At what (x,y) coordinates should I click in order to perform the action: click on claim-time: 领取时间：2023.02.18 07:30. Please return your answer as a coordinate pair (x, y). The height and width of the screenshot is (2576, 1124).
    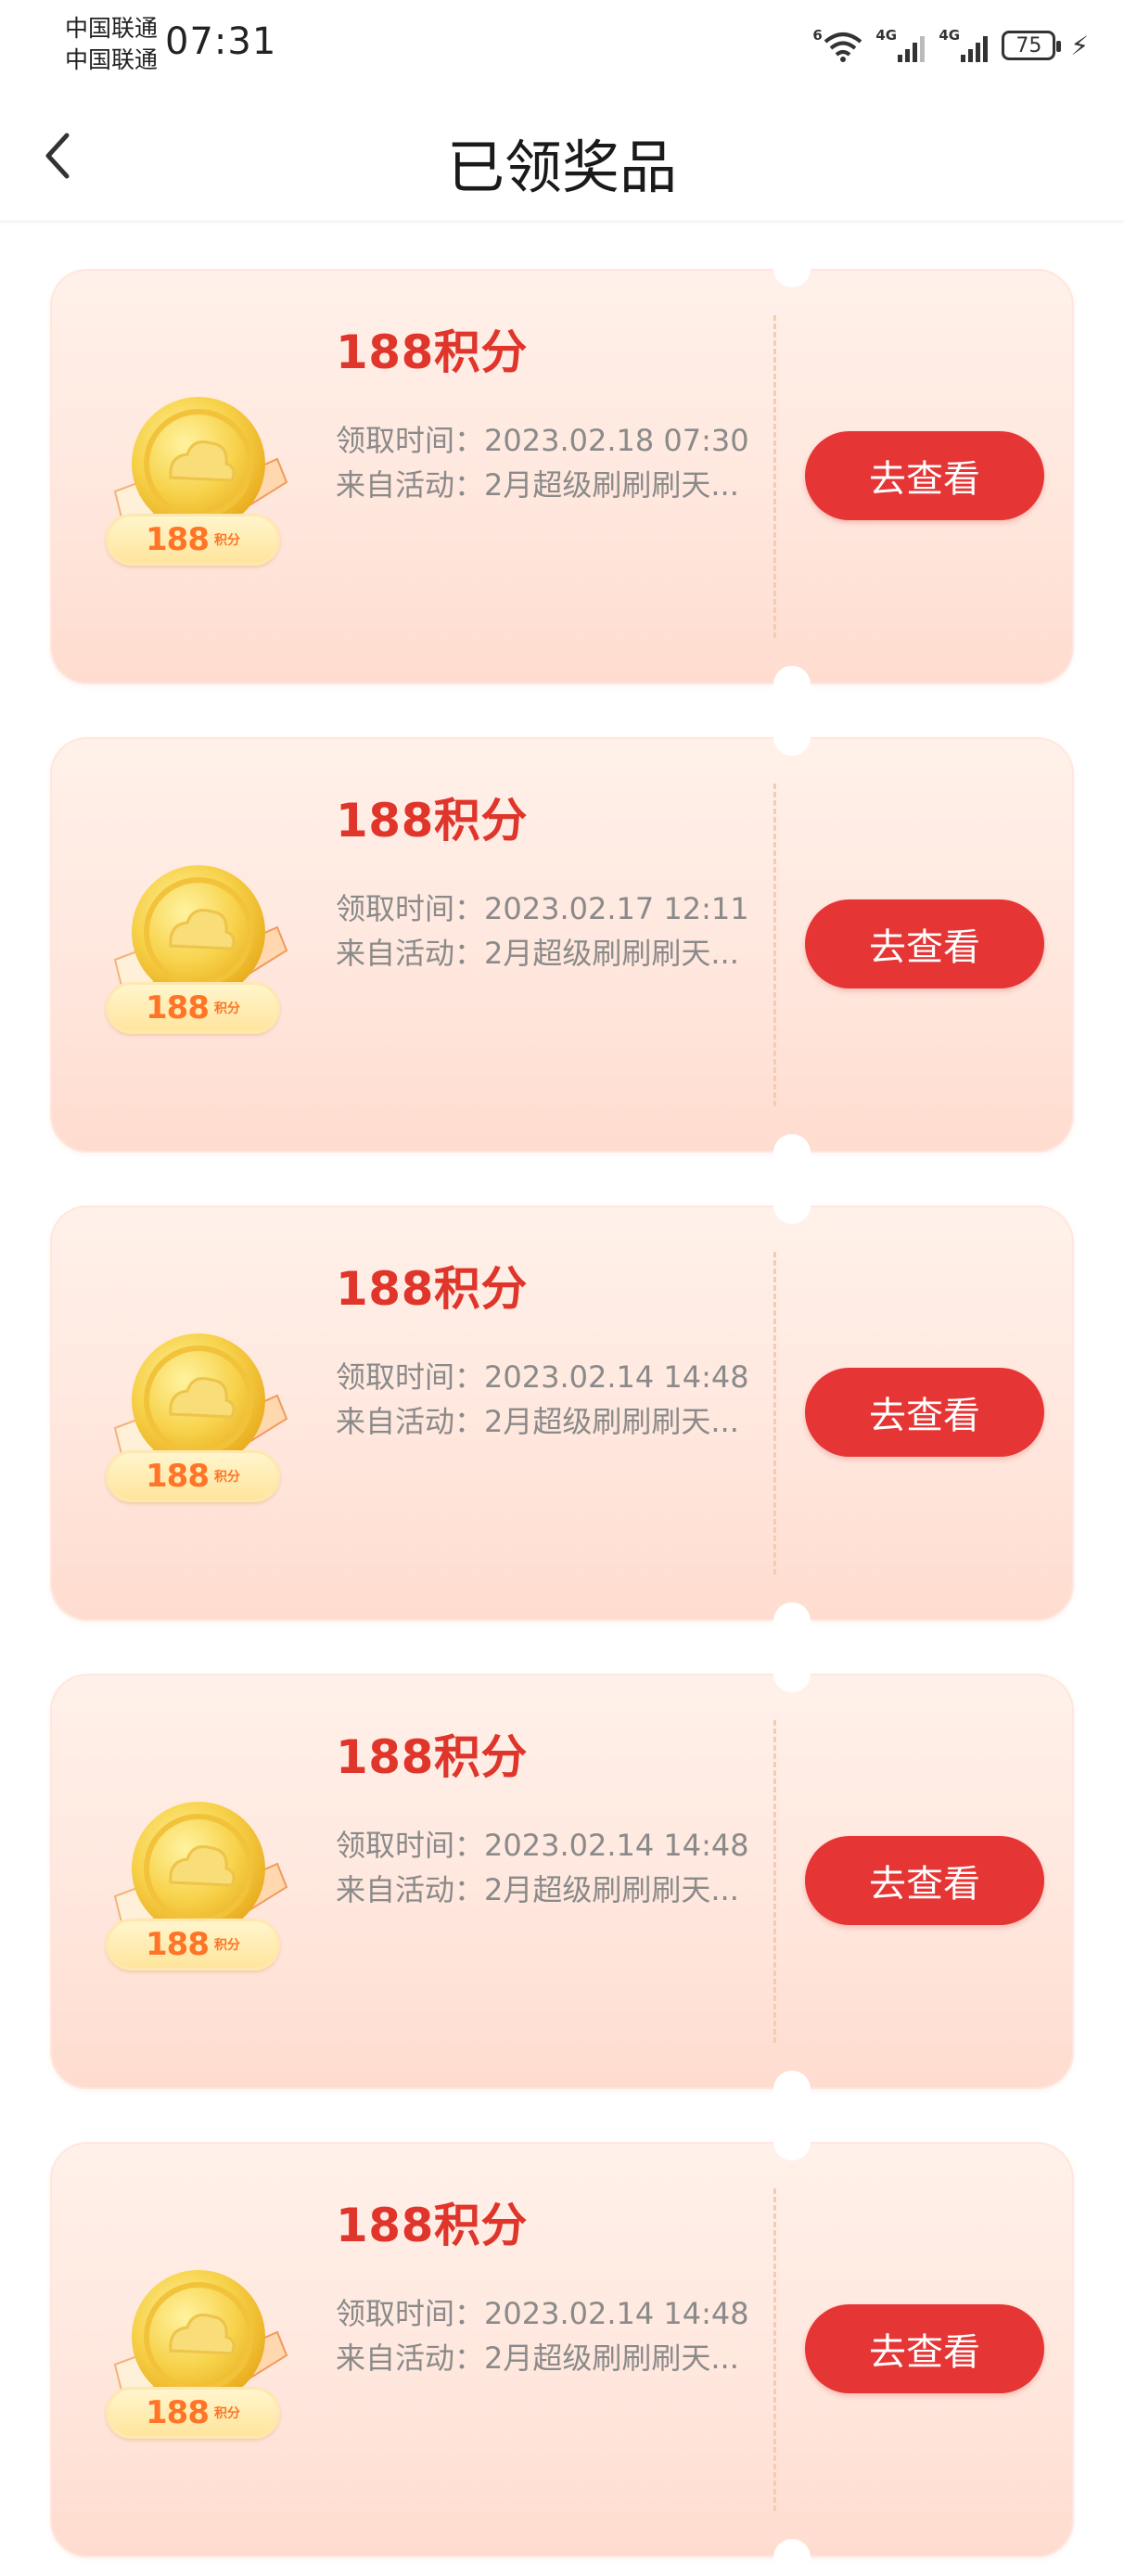
    Looking at the image, I should click on (542, 438).